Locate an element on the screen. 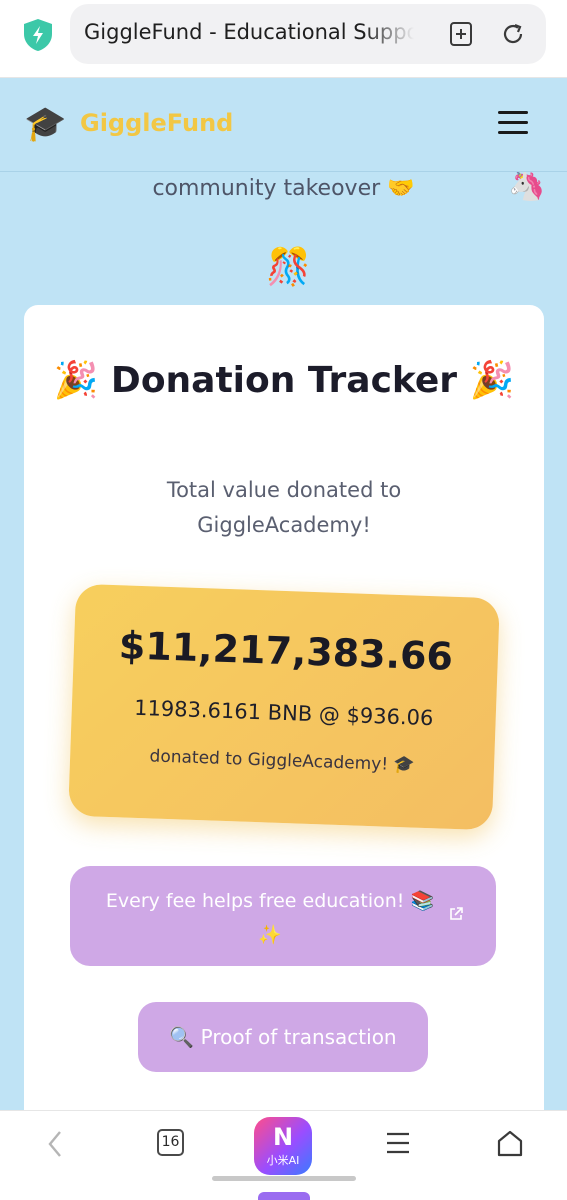 The image size is (567, 1200). tracker-title: 🎉 Donation Tracker 🎉 is located at coordinates (284, 380).